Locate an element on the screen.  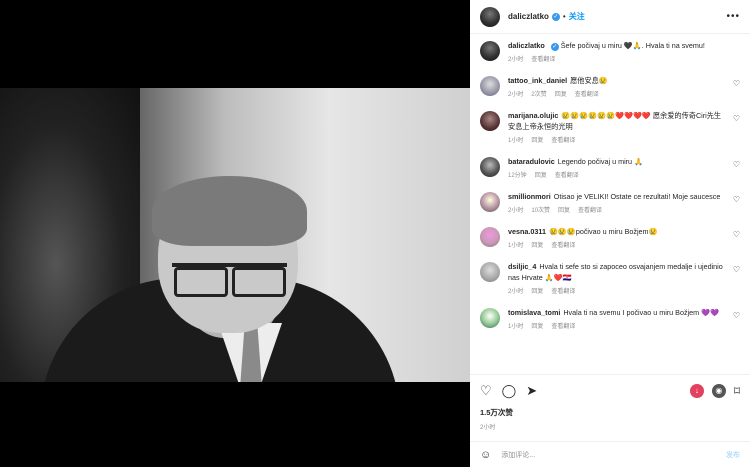
comment-username: smillionmori is located at coordinates (529, 196).